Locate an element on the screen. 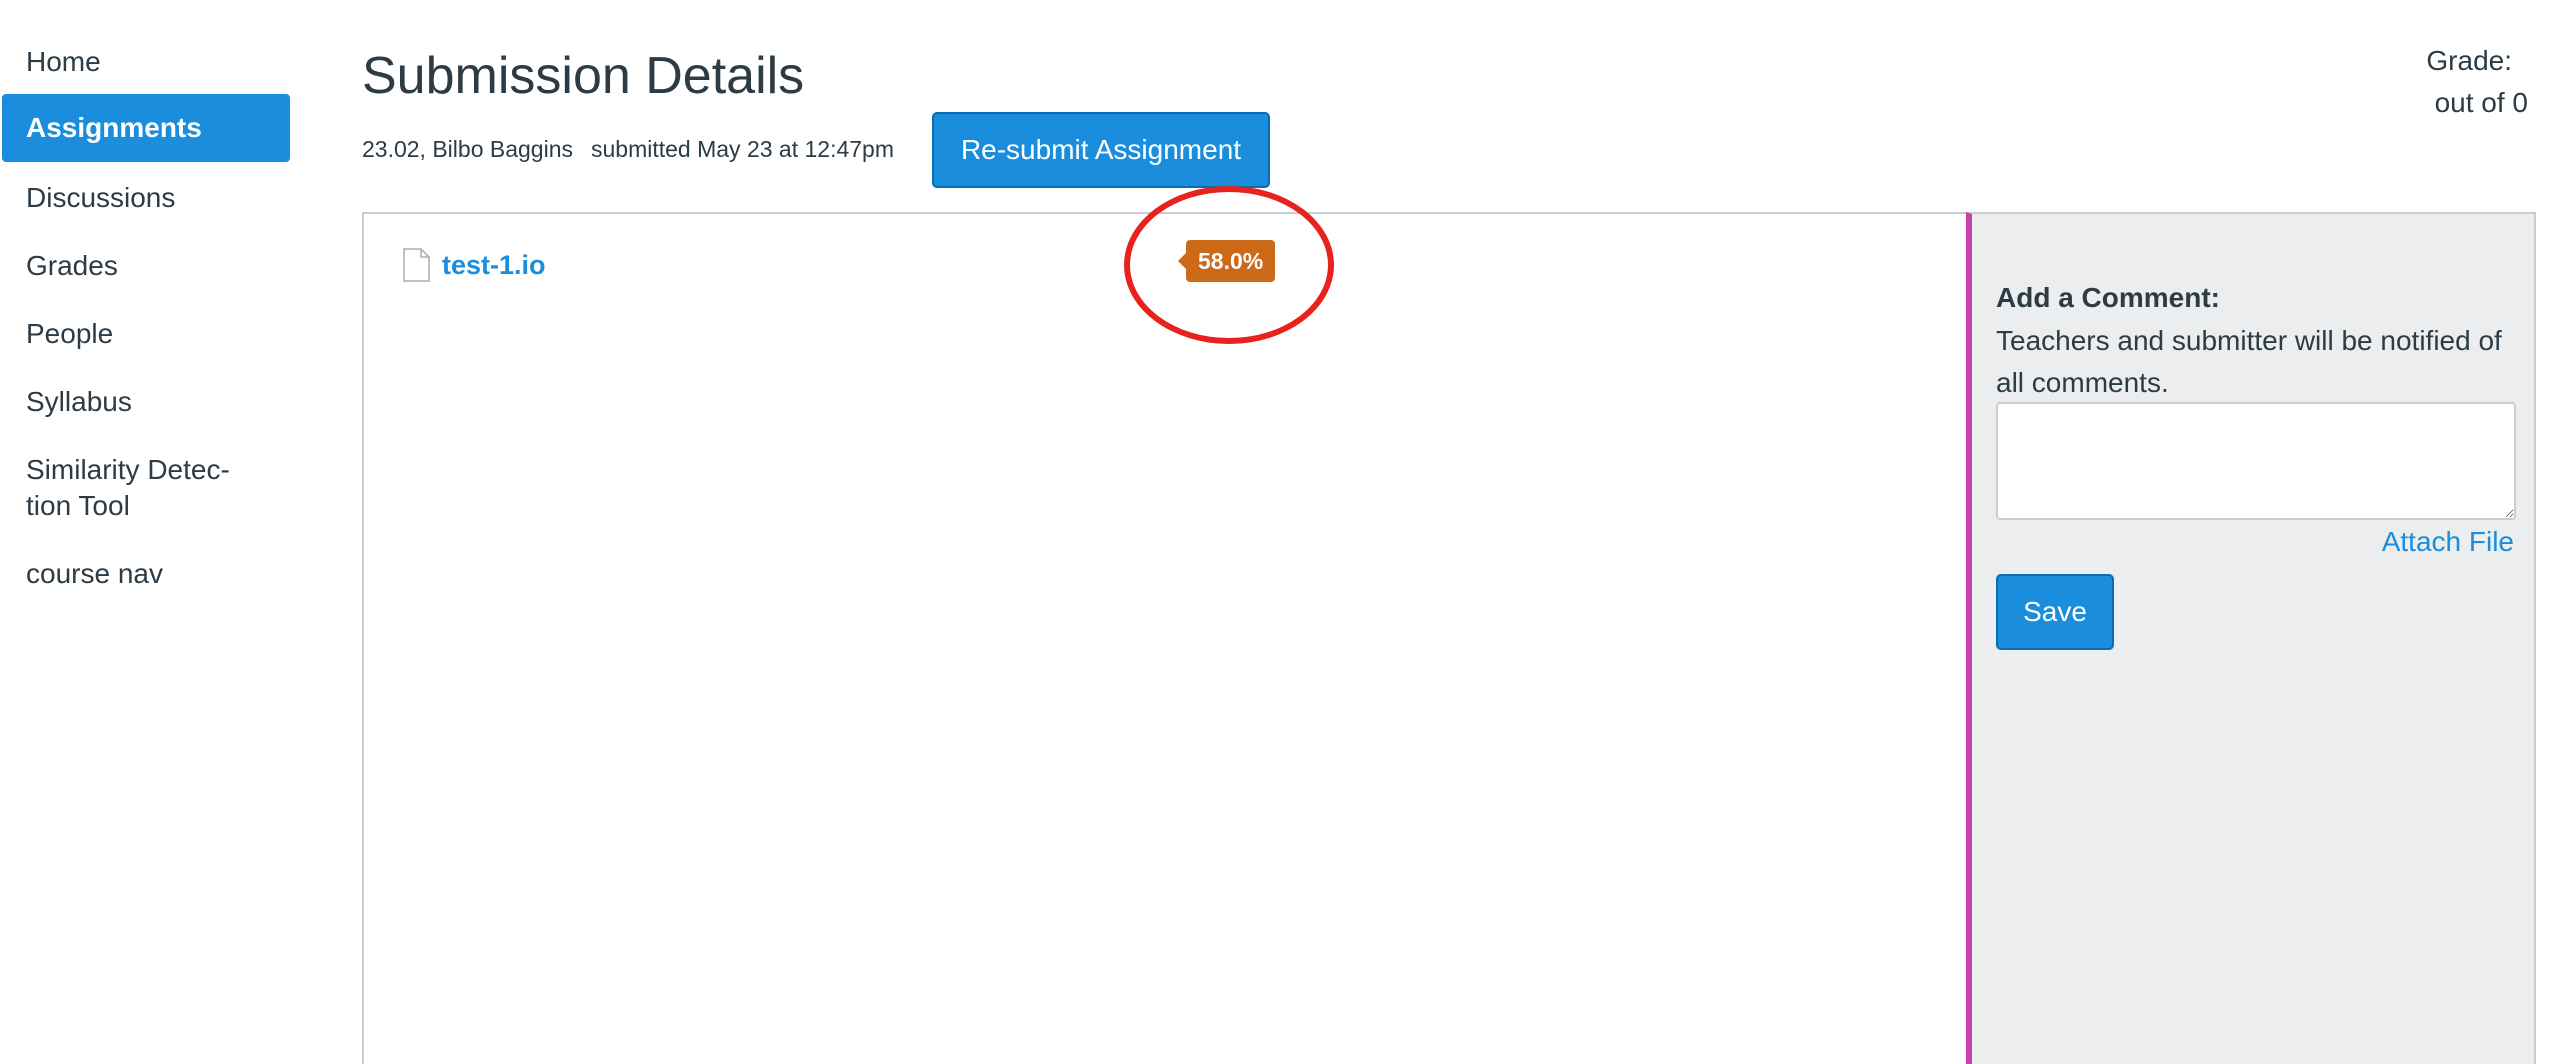  submission-file-link: test-1.io is located at coordinates (494, 265).